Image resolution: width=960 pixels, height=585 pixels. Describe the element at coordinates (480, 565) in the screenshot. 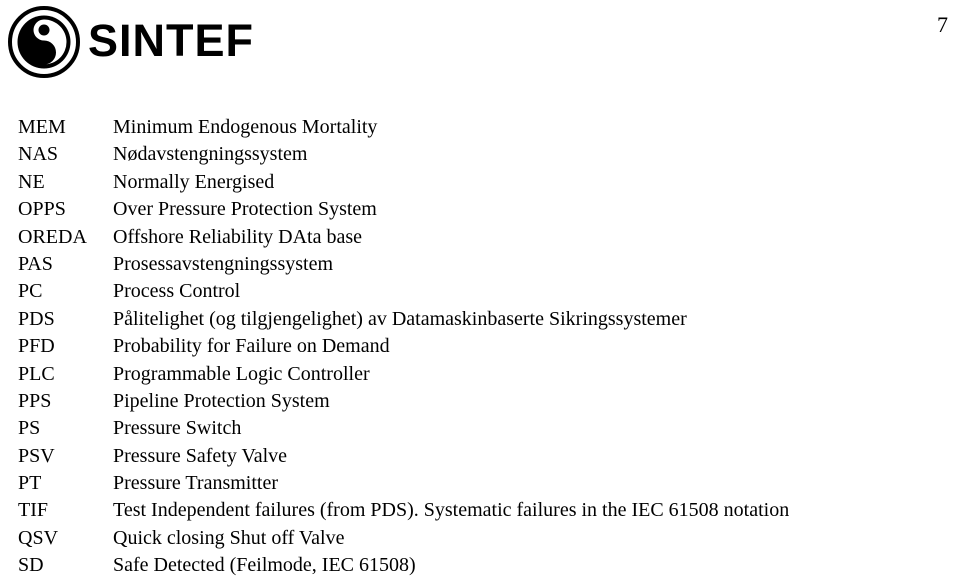

I see `abbreviation-row: SD Safe Detected (Feilmode, IEC 61508)` at that location.